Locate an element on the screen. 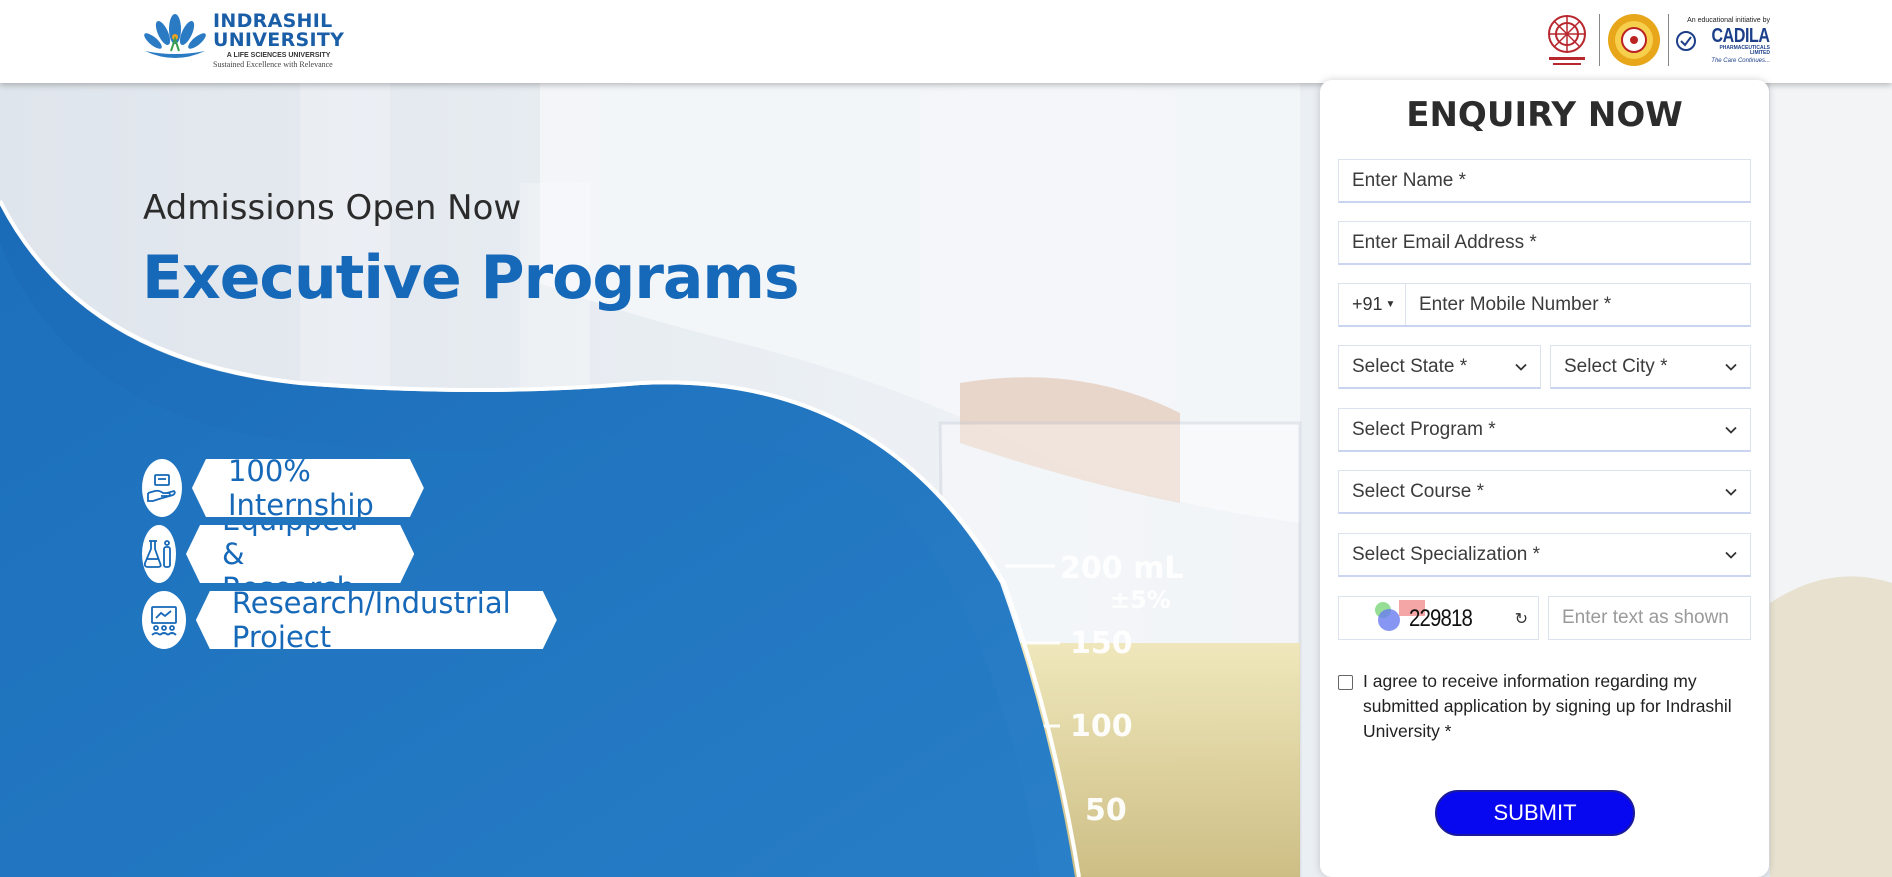 The height and width of the screenshot is (877, 1892). svg-text: 150 is located at coordinates (1101, 643).